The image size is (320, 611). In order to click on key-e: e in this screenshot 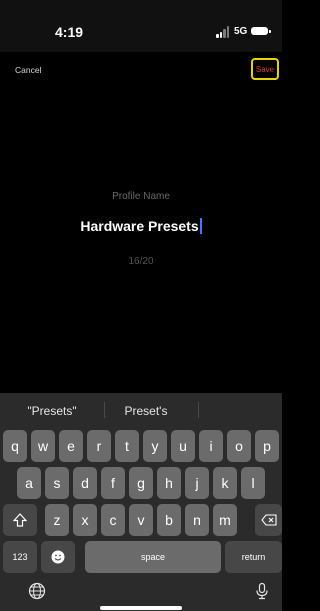, I will do `click(71, 446)`.